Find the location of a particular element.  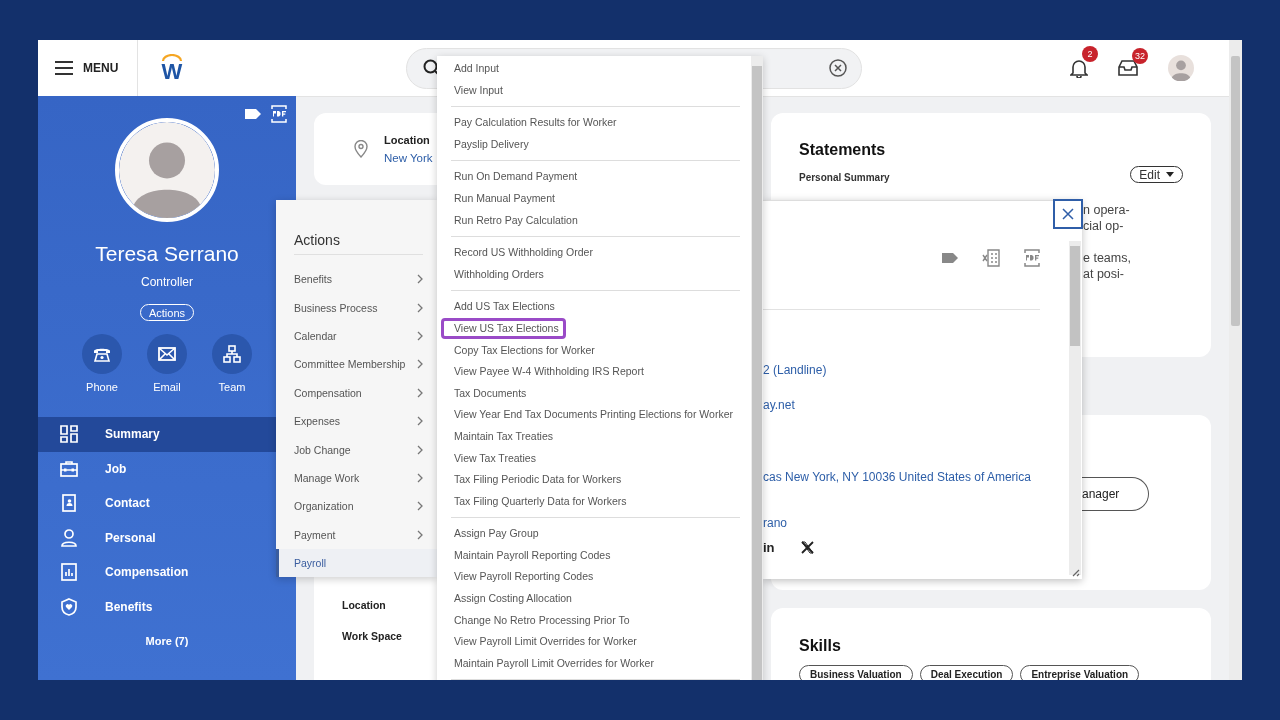

submenu-item: Add Input is located at coordinates (593, 69).